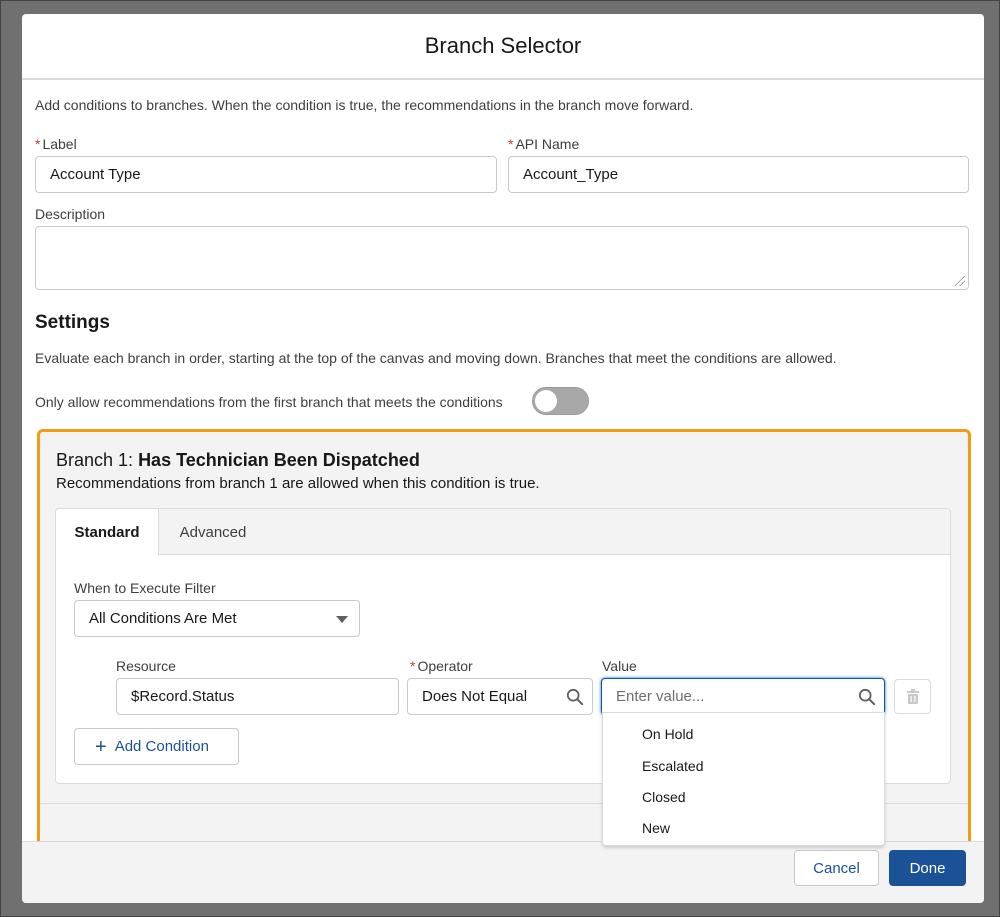 The width and height of the screenshot is (1000, 917). What do you see at coordinates (107, 532) in the screenshot?
I see `tab-standard: Standard` at bounding box center [107, 532].